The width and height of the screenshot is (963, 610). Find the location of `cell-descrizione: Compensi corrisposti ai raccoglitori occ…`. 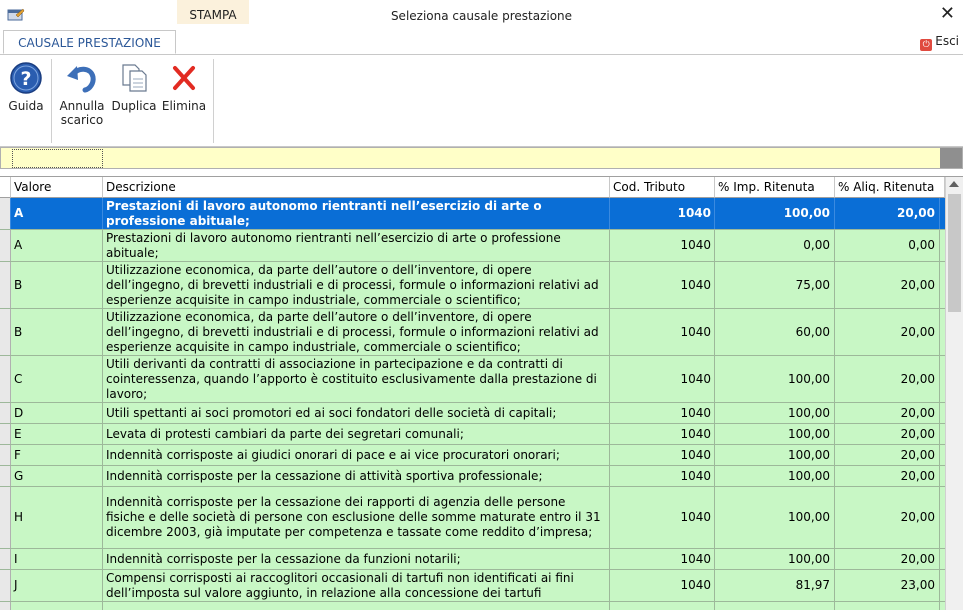

cell-descrizione: Compensi corrisposti ai raccoglitori occ… is located at coordinates (356, 585).